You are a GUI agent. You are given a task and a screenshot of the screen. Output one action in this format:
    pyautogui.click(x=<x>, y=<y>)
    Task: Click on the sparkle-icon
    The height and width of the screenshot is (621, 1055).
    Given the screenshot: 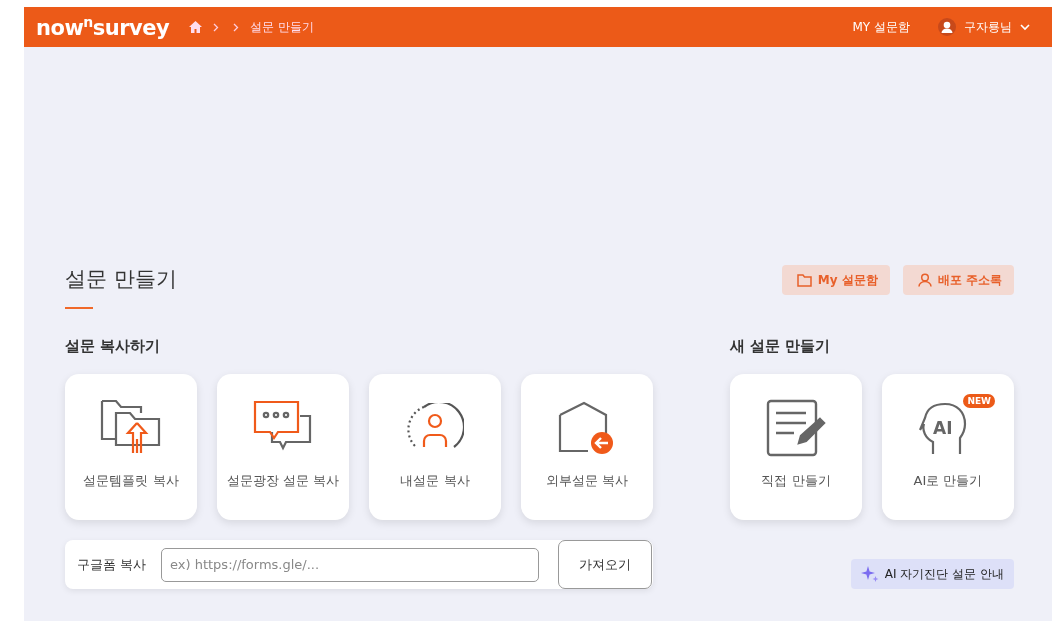 What is the action you would take?
    pyautogui.click(x=869, y=574)
    